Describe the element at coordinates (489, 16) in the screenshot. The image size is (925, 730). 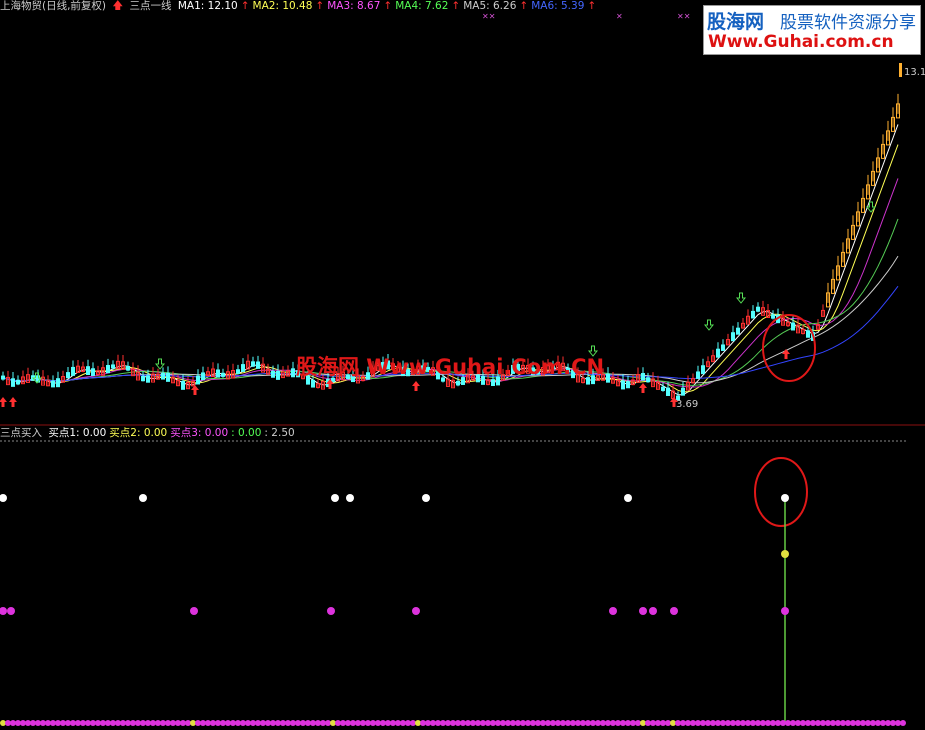
I see `cross-marker-icon: ✕✕` at that location.